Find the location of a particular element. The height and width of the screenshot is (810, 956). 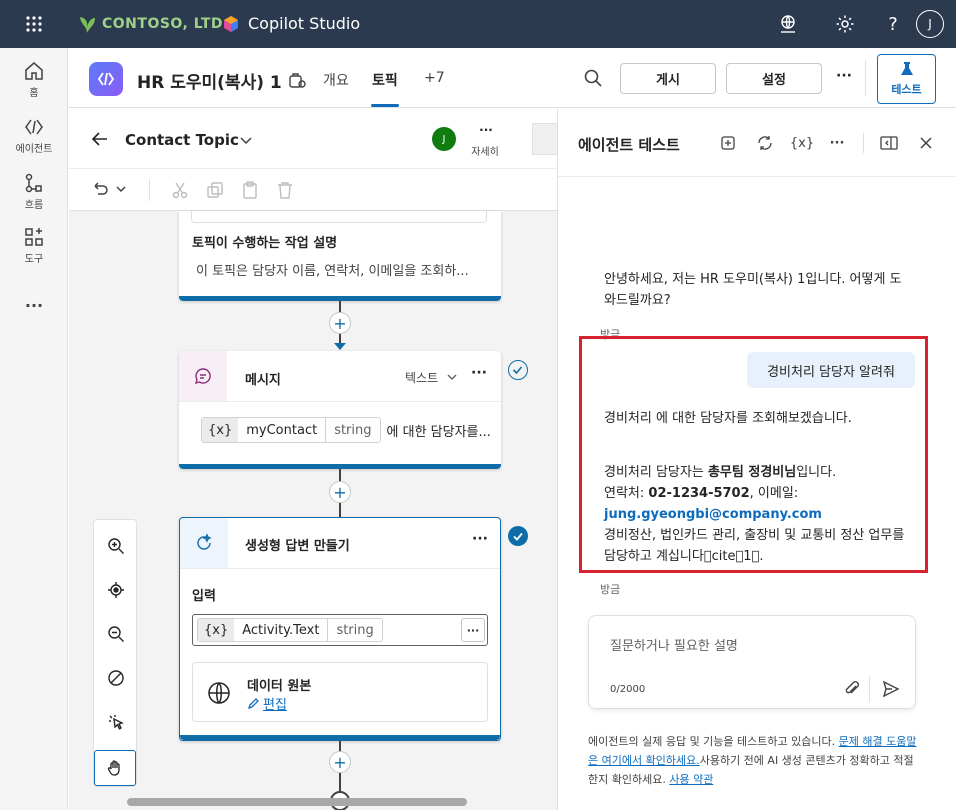

home-icon is located at coordinates (34, 71).